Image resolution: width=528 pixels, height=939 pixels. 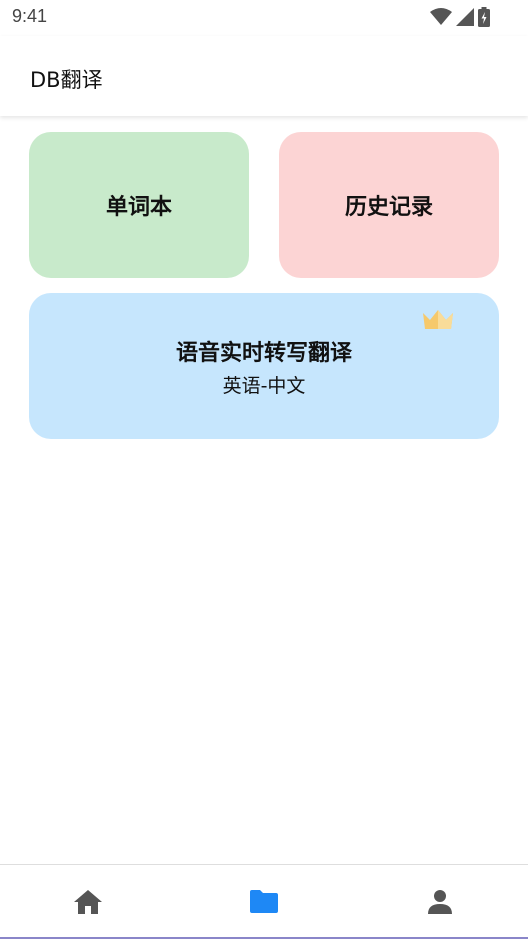 What do you see at coordinates (66, 80) in the screenshot?
I see `app-title: DB翻译` at bounding box center [66, 80].